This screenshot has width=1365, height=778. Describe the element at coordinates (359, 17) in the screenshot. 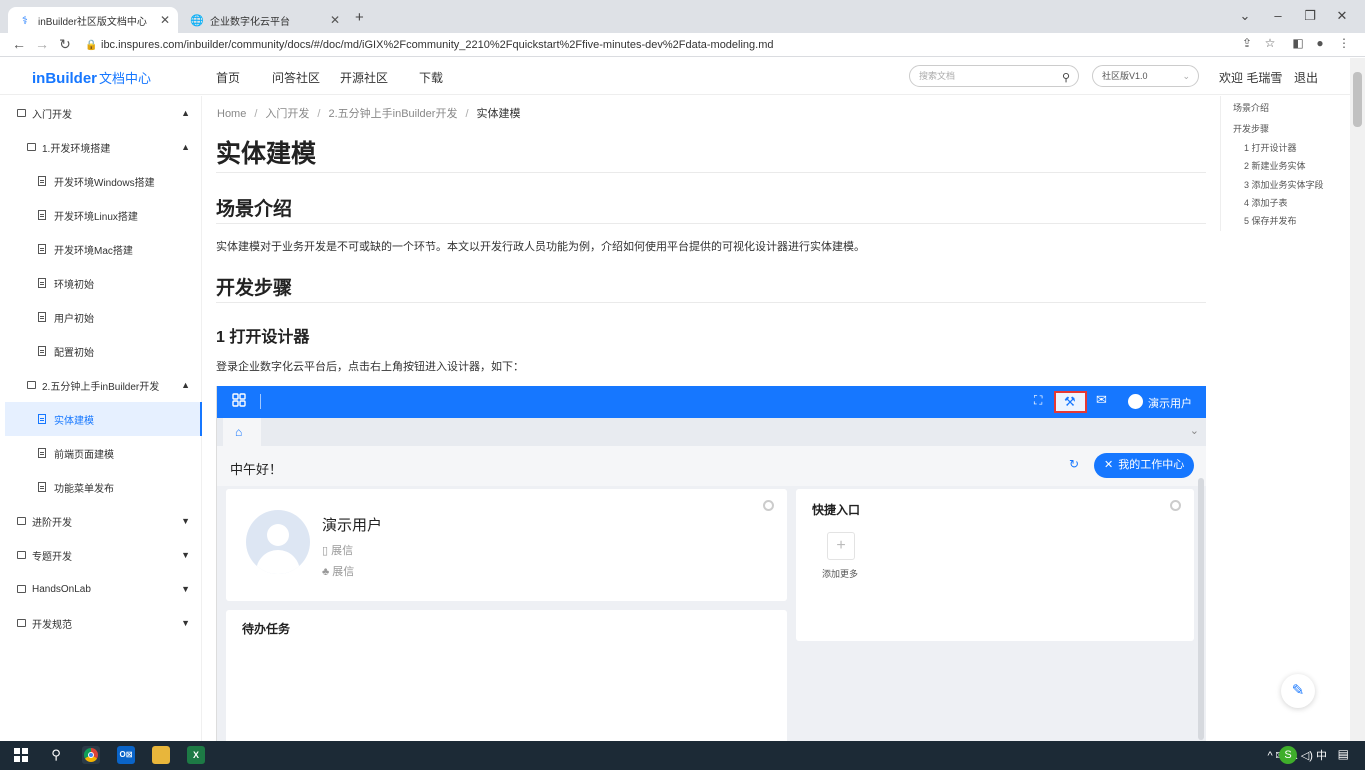

I see `new-tab-button: +` at that location.